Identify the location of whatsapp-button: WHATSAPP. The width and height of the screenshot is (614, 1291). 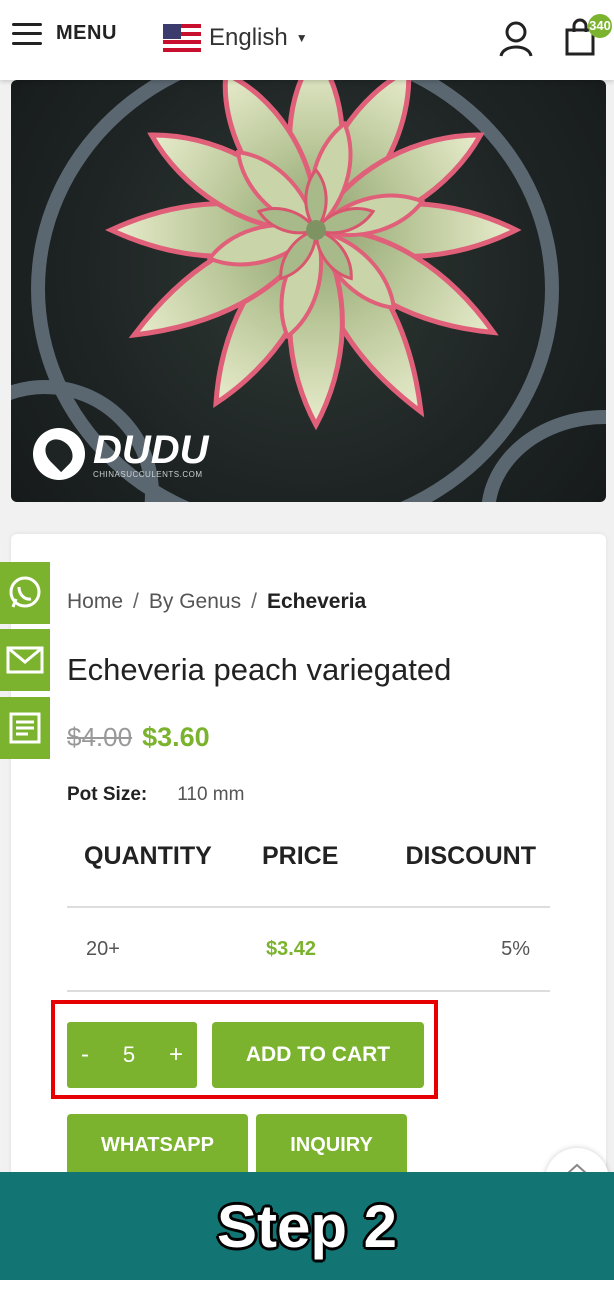
(157, 1145).